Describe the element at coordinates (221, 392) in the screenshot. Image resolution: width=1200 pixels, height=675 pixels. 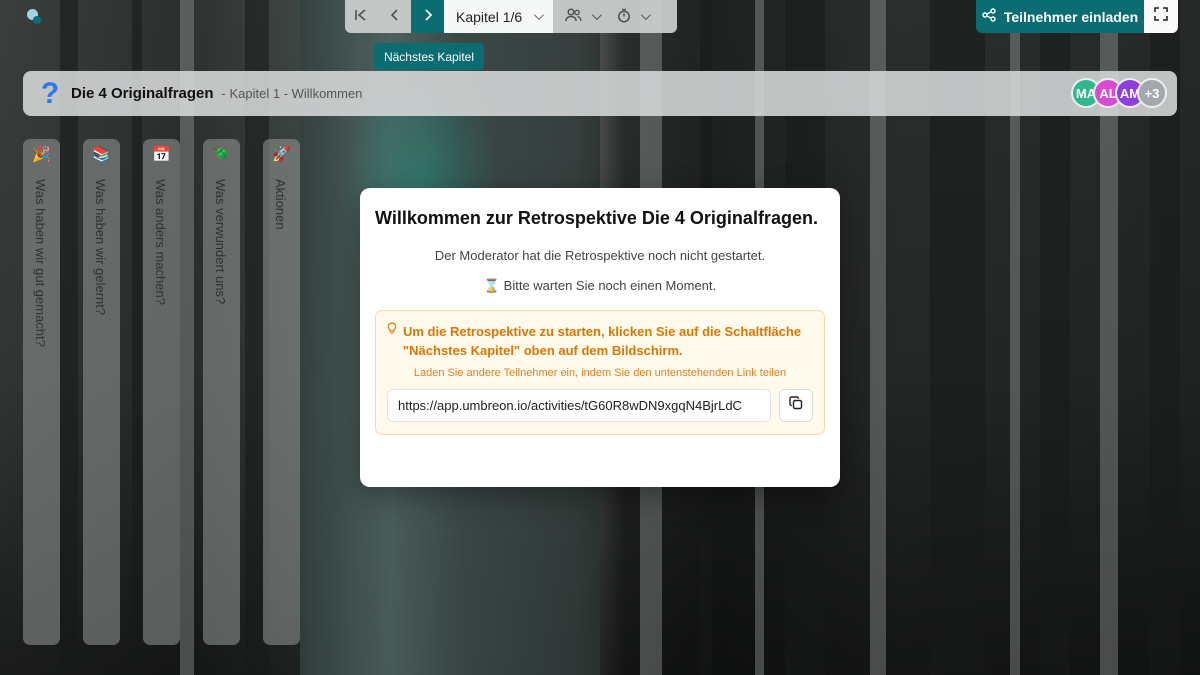
I see `column-puzzled: 🪲 Was verwundert uns?` at that location.